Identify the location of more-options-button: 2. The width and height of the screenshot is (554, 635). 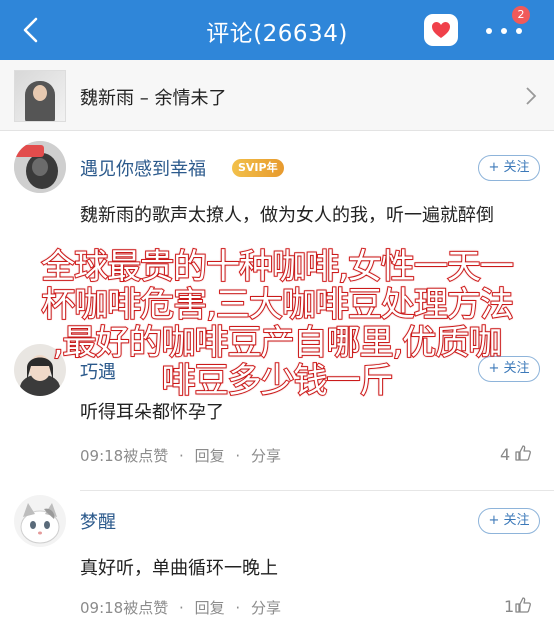
(506, 27).